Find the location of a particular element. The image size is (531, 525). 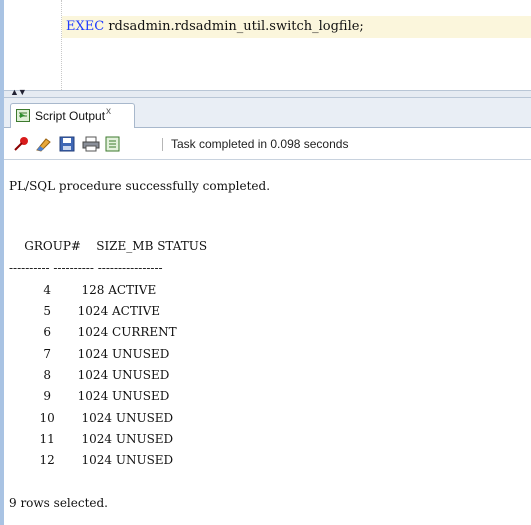

task-status-text: Task completed in 0.098 seconds is located at coordinates (260, 144).